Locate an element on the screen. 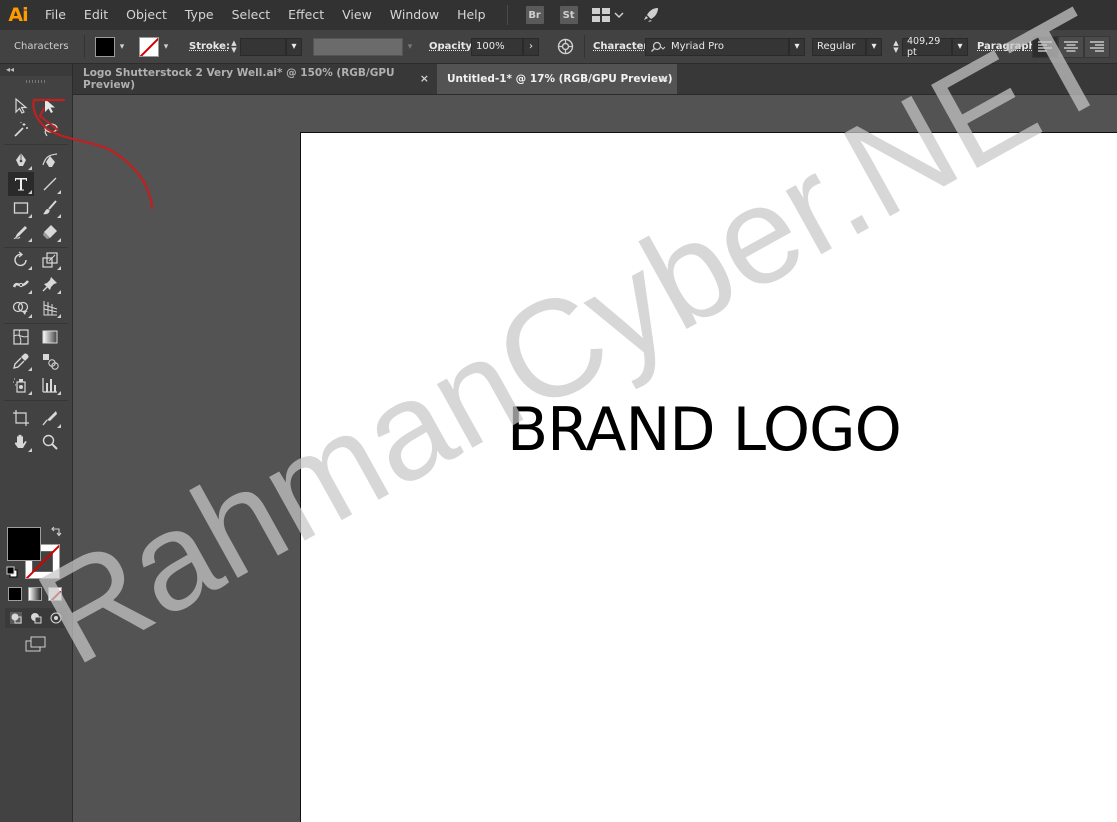 This screenshot has width=1117, height=822. eraser-tool is located at coordinates (50, 232).